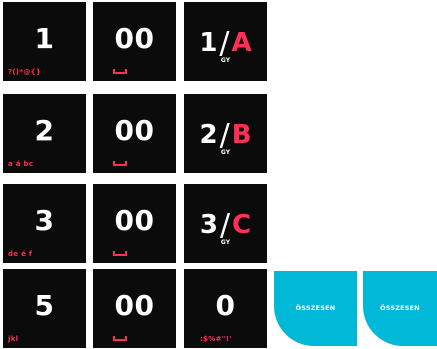 This screenshot has width=437, height=349. What do you see at coordinates (20, 254) in the screenshot?
I see `key-sub-label: de é f` at bounding box center [20, 254].